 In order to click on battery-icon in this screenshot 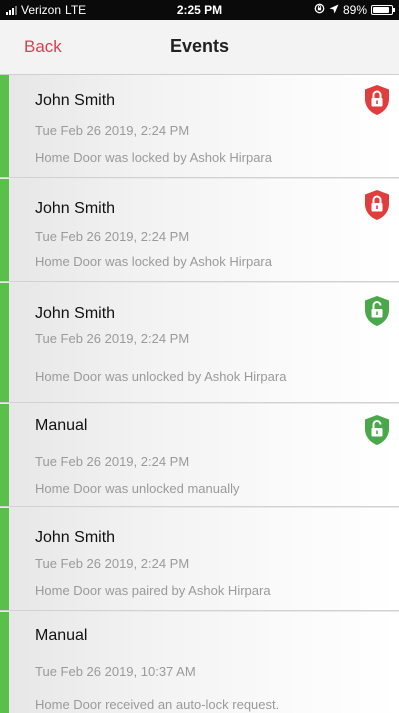, I will do `click(383, 10)`.